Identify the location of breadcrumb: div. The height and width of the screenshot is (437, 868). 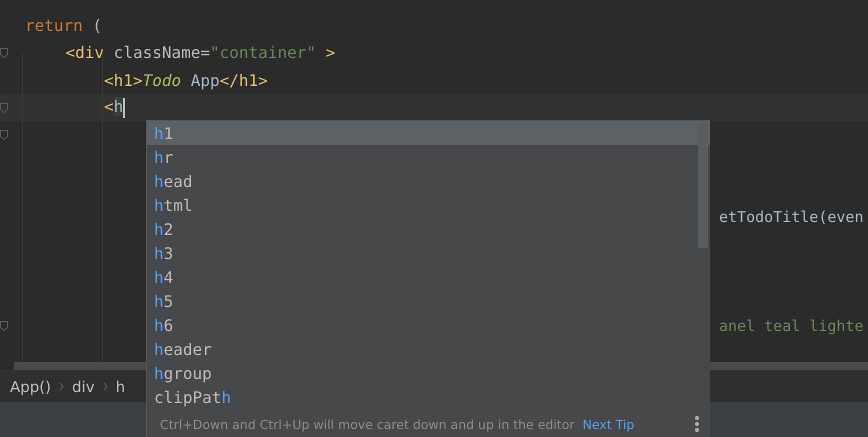
(83, 387).